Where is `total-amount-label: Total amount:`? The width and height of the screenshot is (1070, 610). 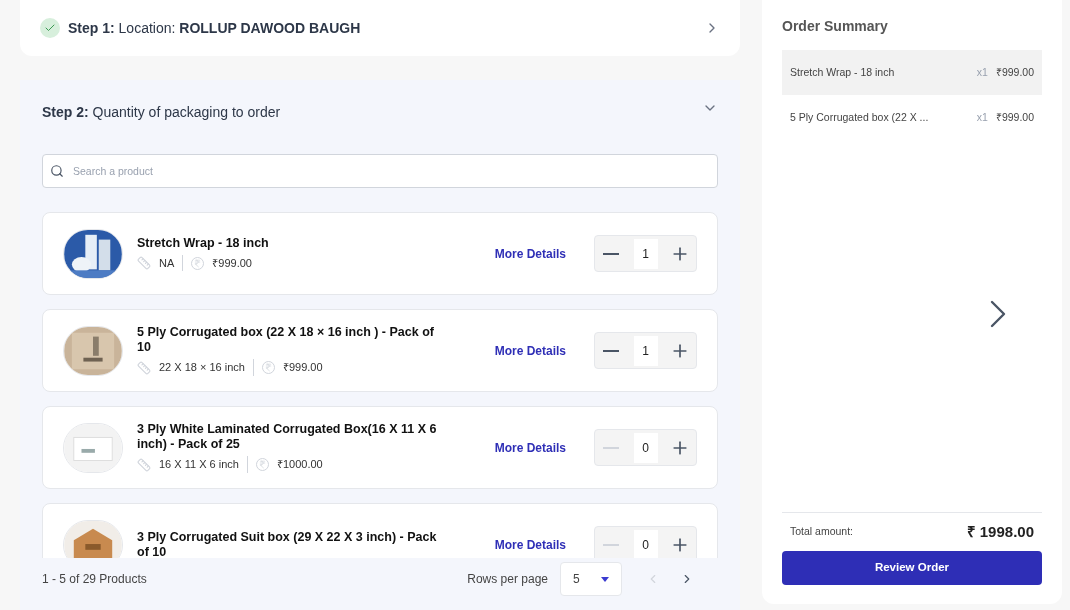
total-amount-label: Total amount: is located at coordinates (822, 531).